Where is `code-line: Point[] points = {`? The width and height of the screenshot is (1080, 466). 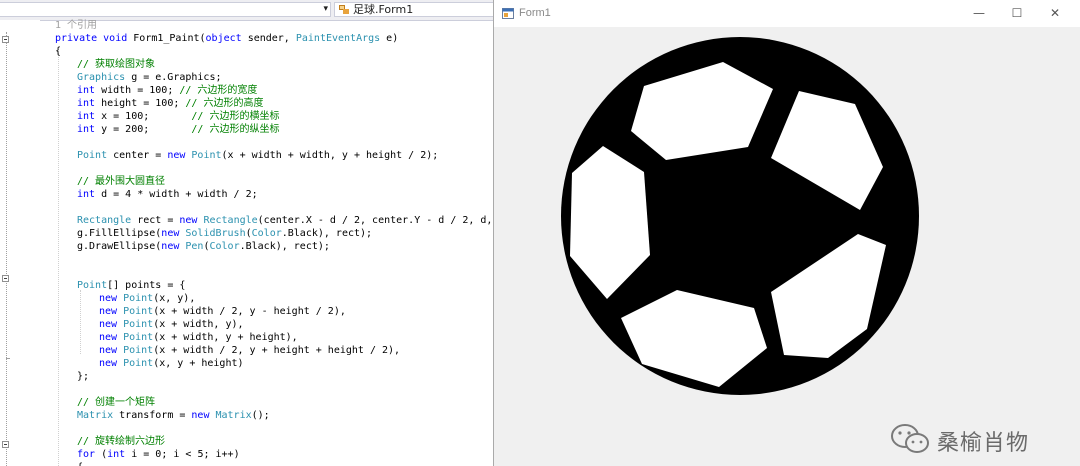
code-line: Point[] points = { is located at coordinates (131, 285).